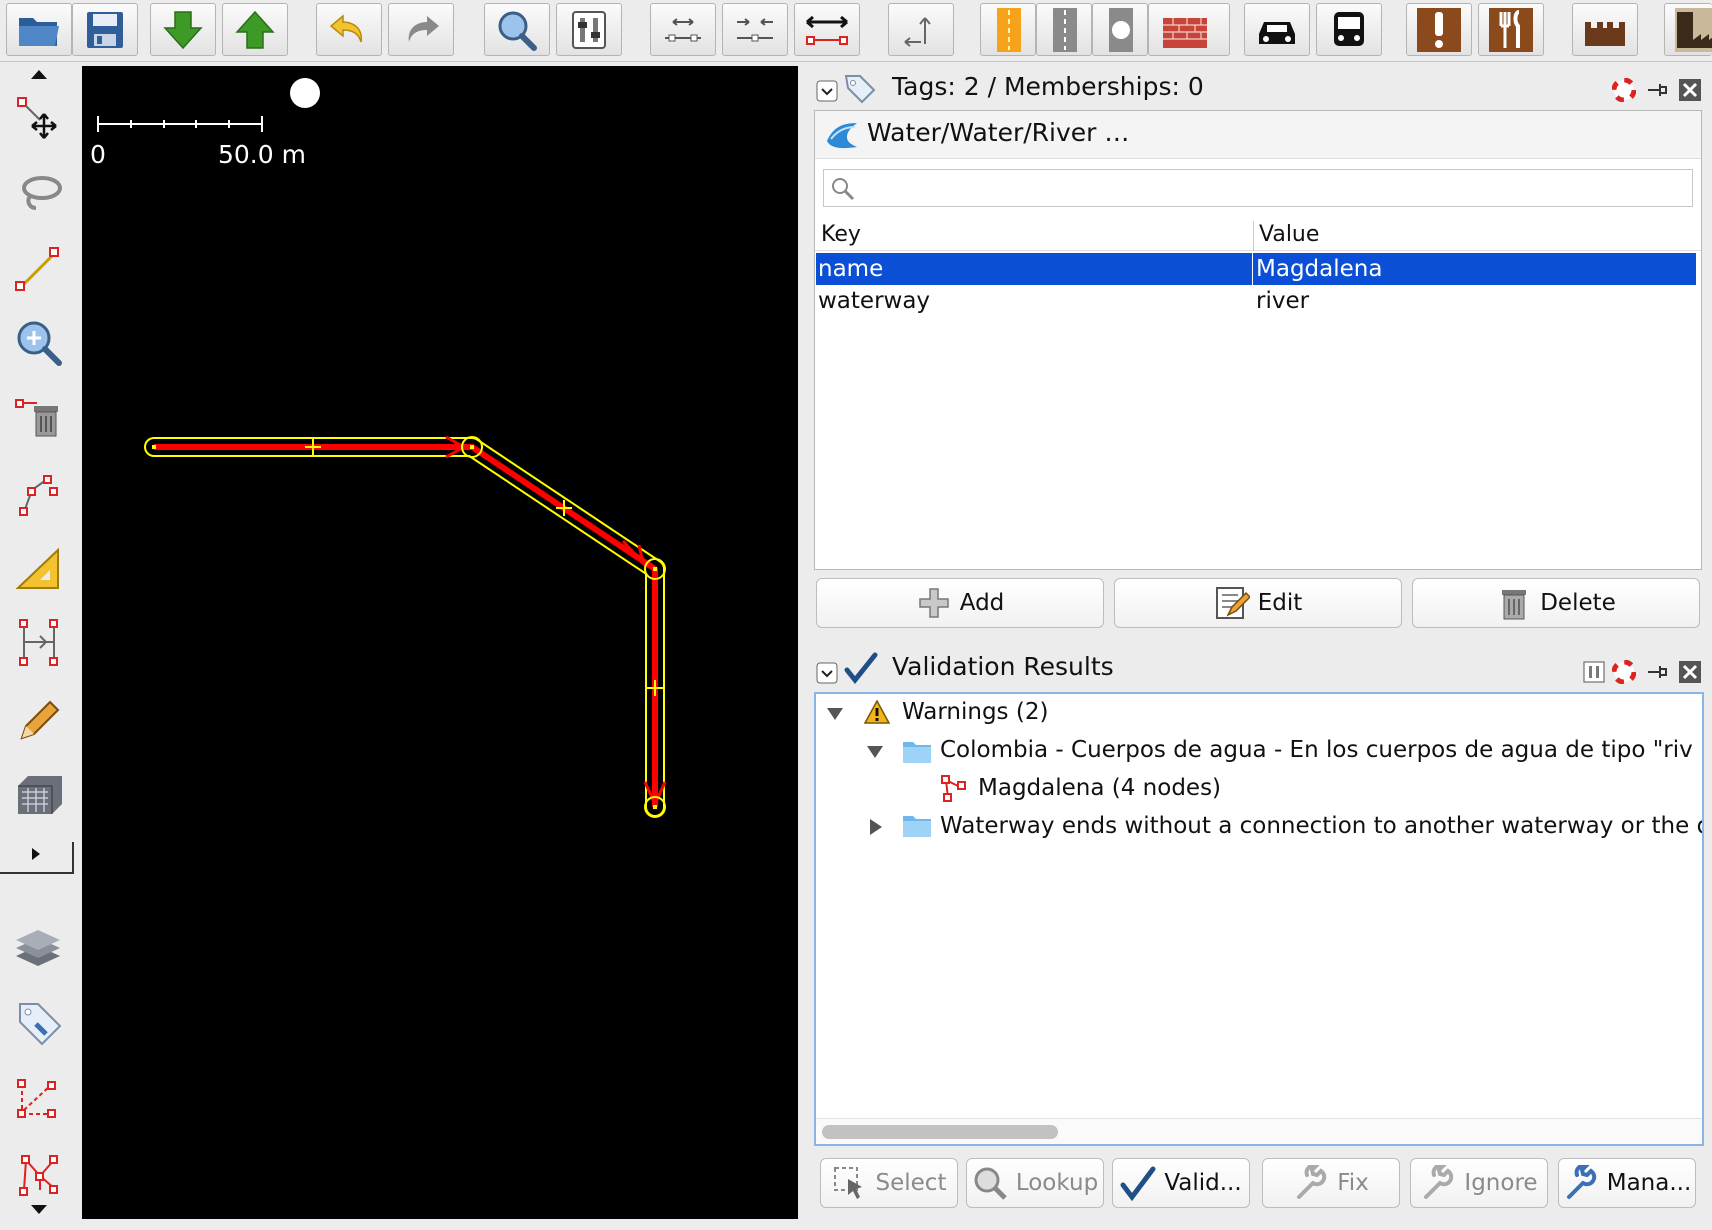 Image resolution: width=1712 pixels, height=1230 pixels. Describe the element at coordinates (405, 626) in the screenshot. I see `river-way` at that location.